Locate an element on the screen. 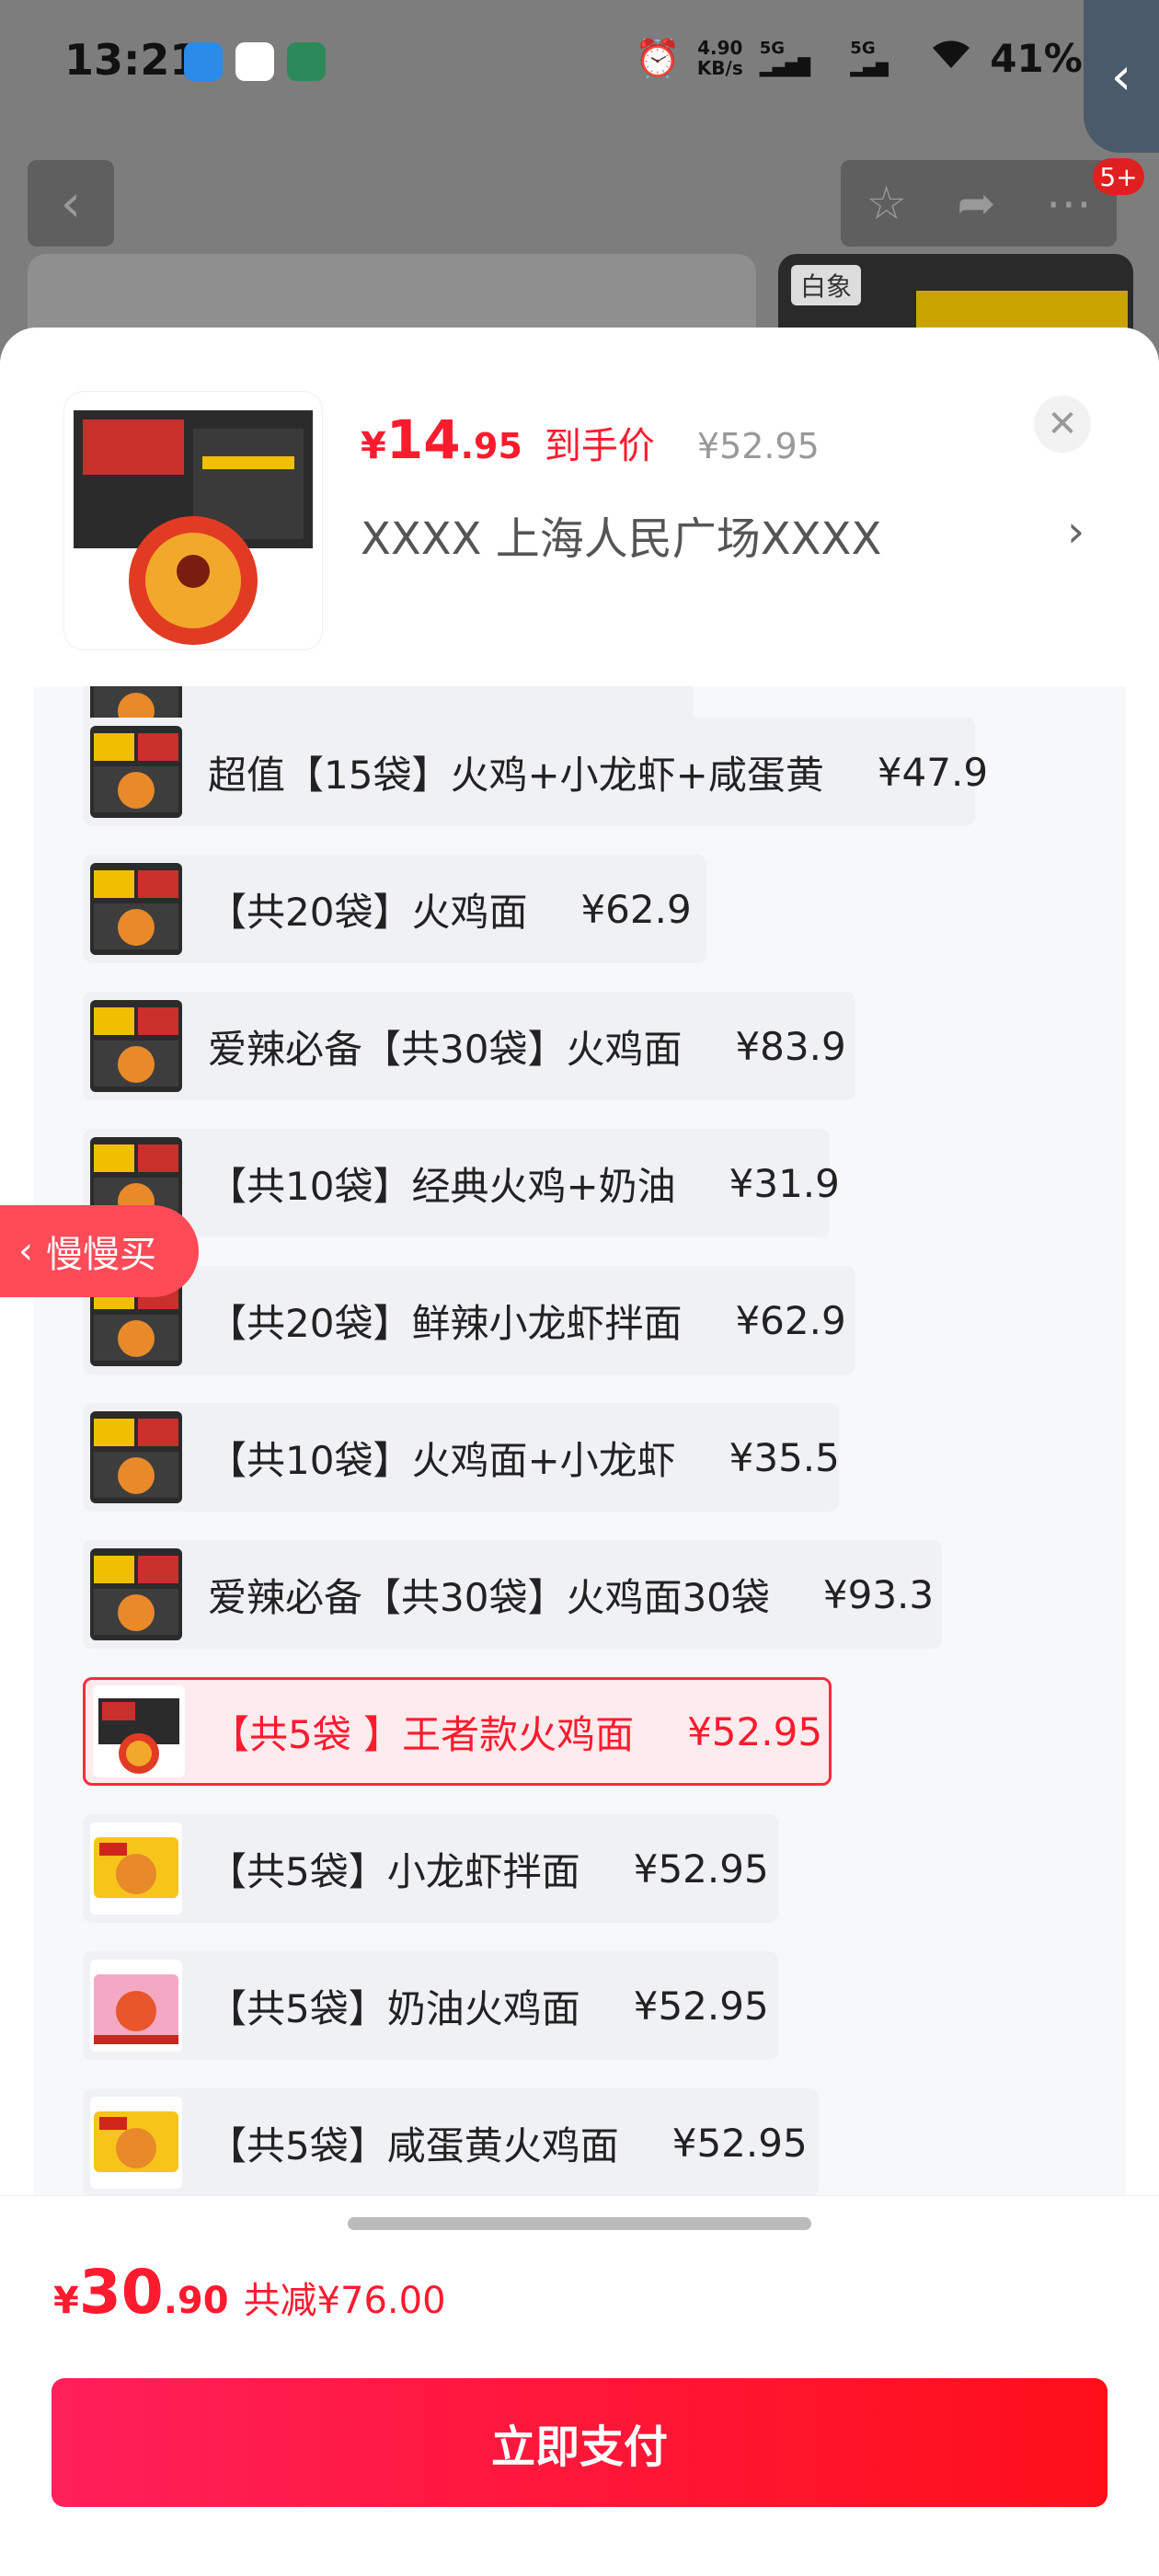 This screenshot has height=2576, width=1159. top-actions: ☆ ➦ ⋯ is located at coordinates (979, 203).